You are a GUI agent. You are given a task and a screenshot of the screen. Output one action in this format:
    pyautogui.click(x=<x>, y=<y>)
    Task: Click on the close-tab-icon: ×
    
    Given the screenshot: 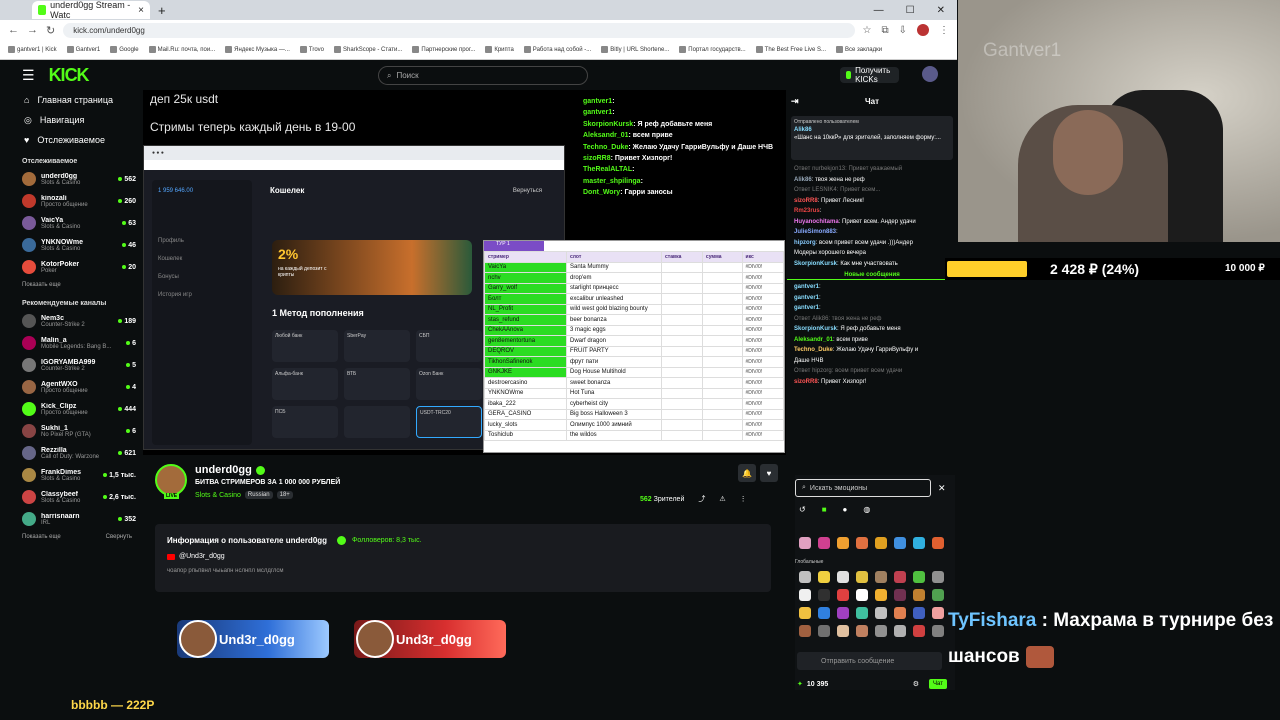 What is the action you would take?
    pyautogui.click(x=141, y=10)
    